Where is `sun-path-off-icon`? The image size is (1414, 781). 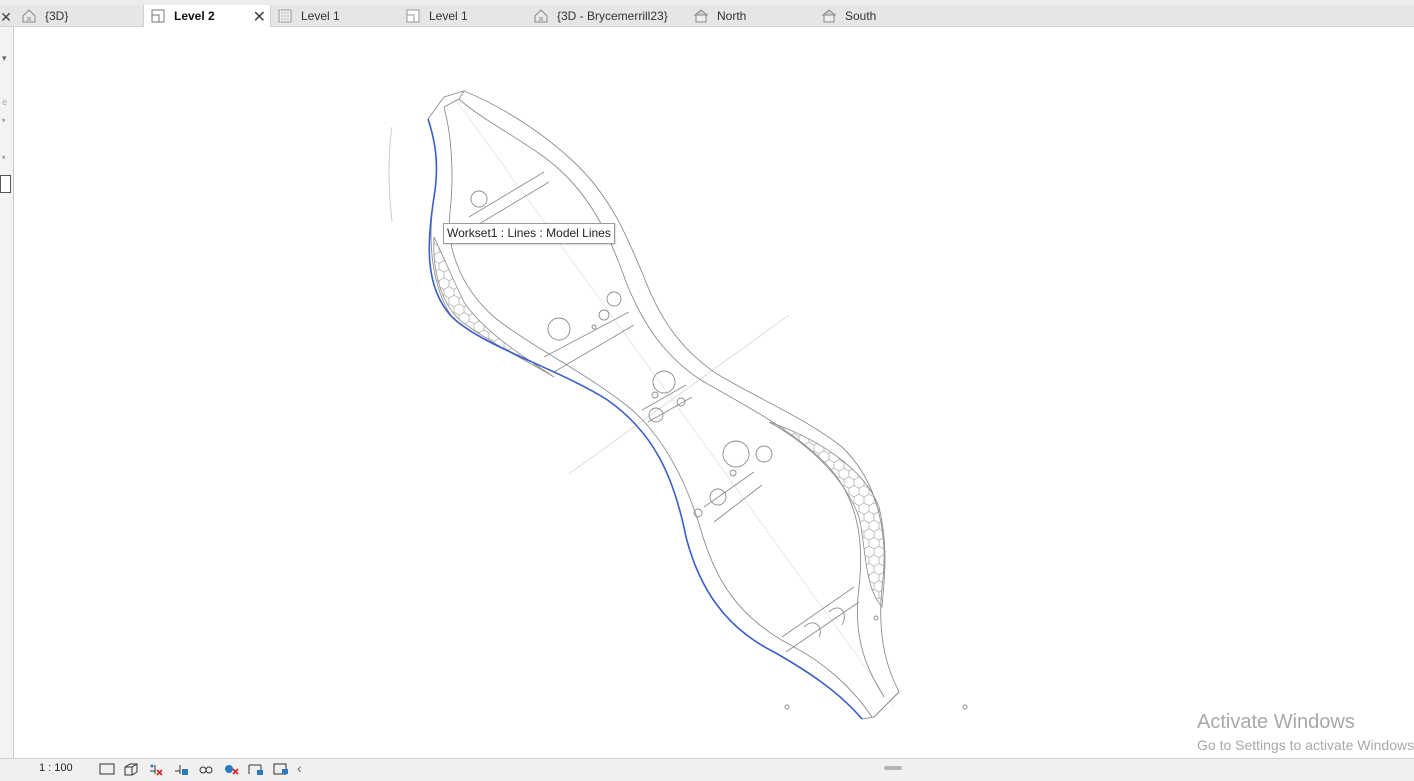 sun-path-off-icon is located at coordinates (156, 769).